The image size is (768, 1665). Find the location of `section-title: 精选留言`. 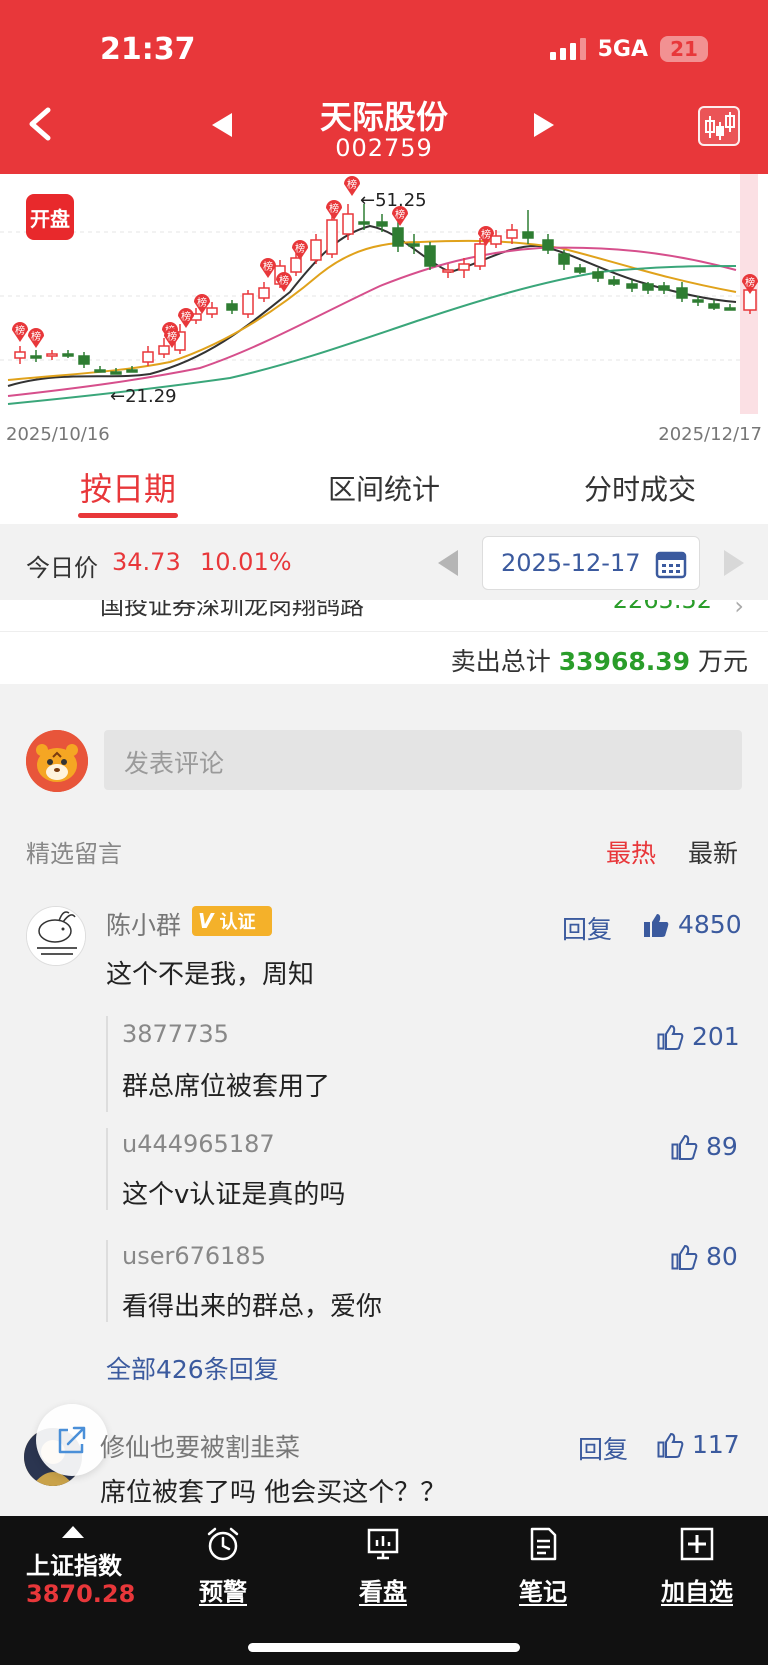

section-title: 精选留言 is located at coordinates (74, 854).